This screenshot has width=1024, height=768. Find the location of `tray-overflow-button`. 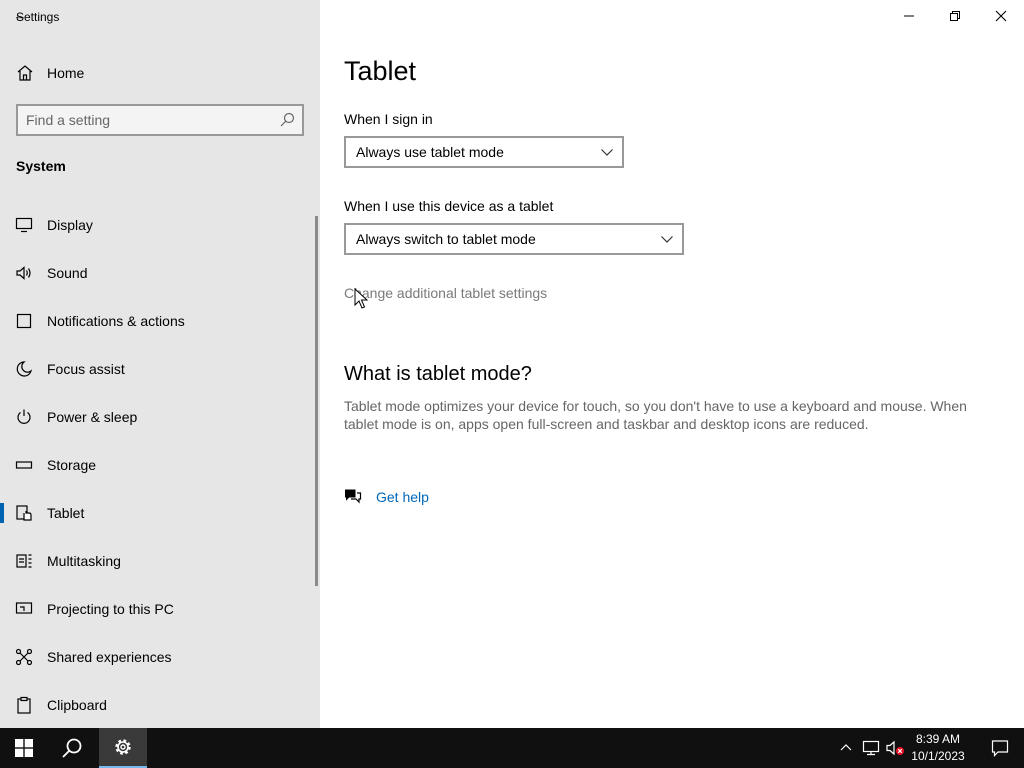

tray-overflow-button is located at coordinates (846, 748).